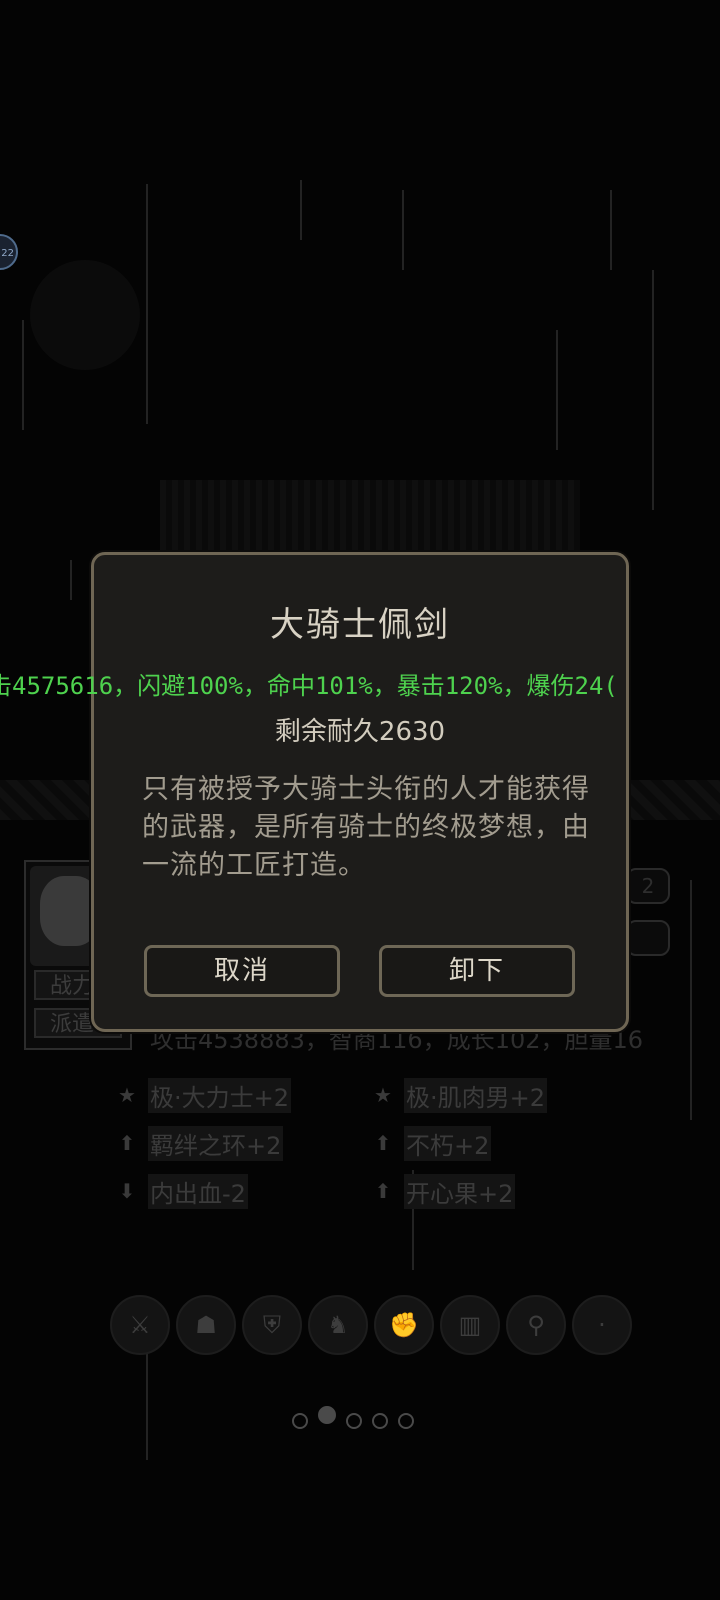  What do you see at coordinates (648, 886) in the screenshot?
I see `stat-bar: 2` at bounding box center [648, 886].